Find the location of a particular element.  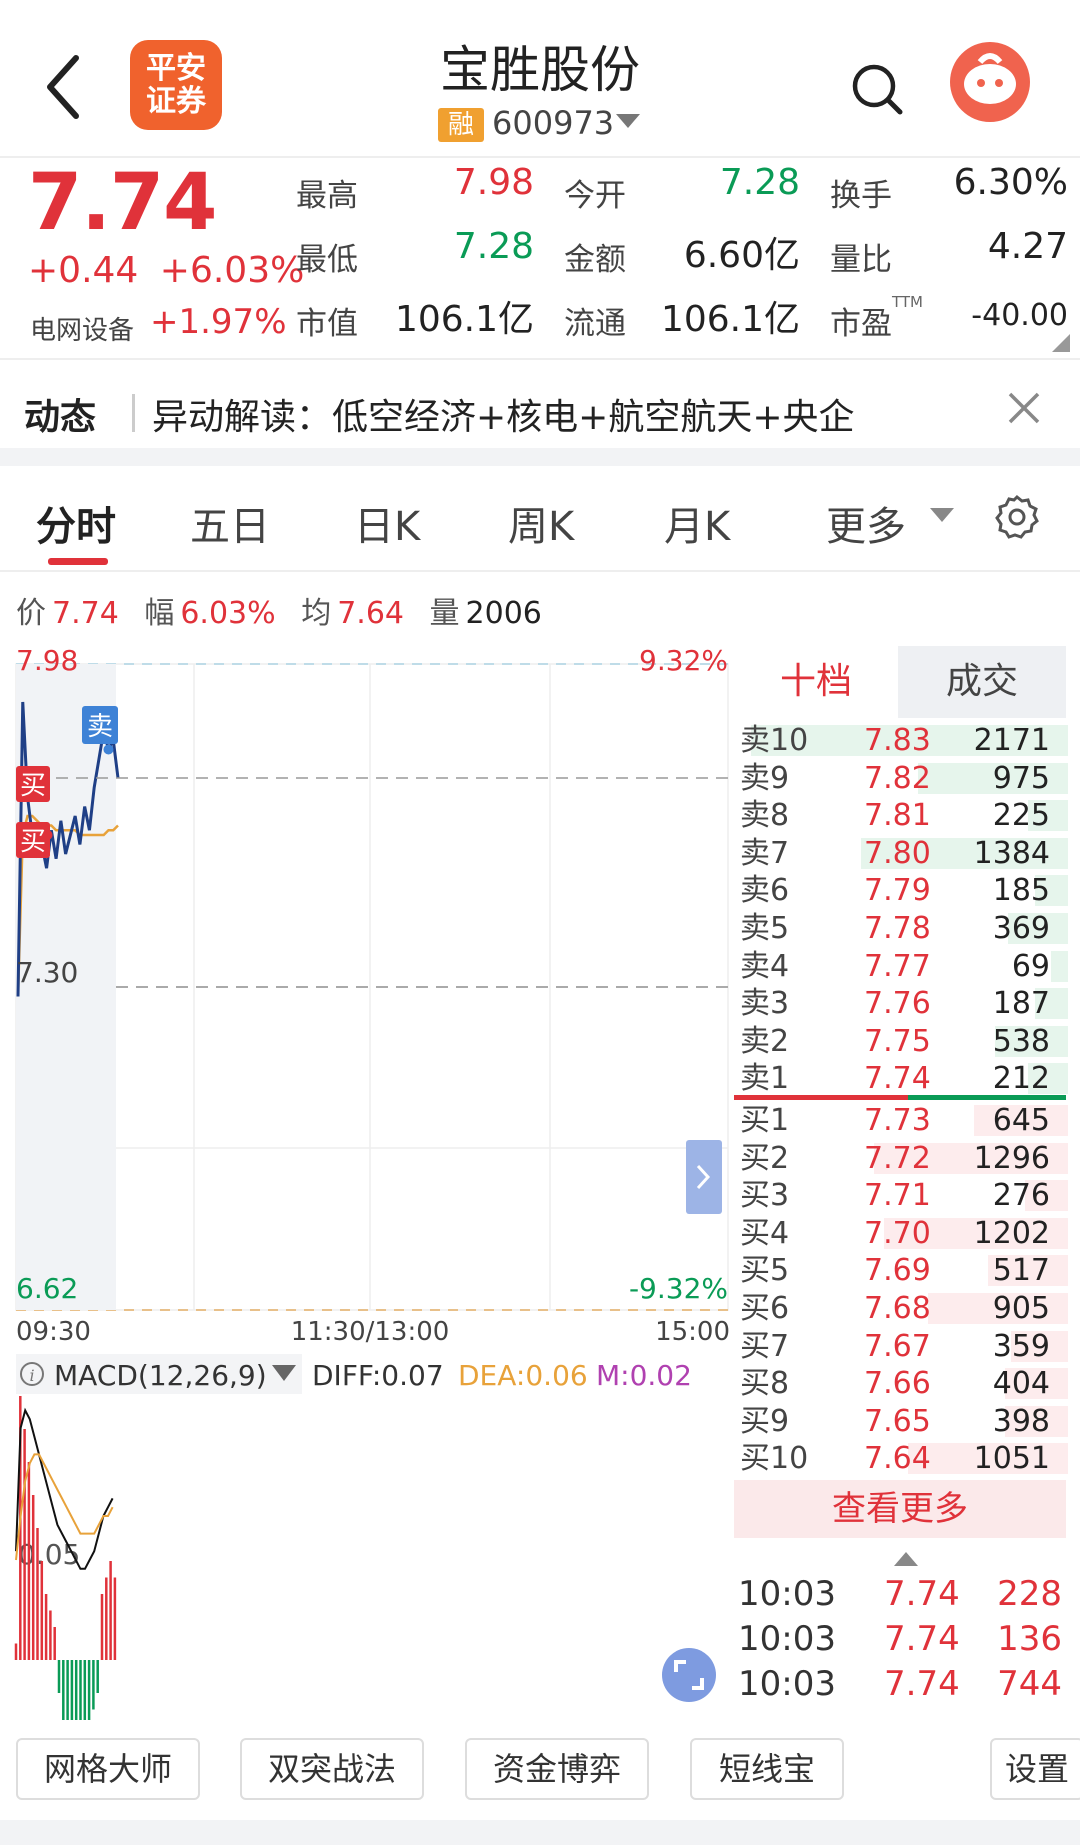

price-change: +0.44 +6.03% is located at coordinates (166, 270).